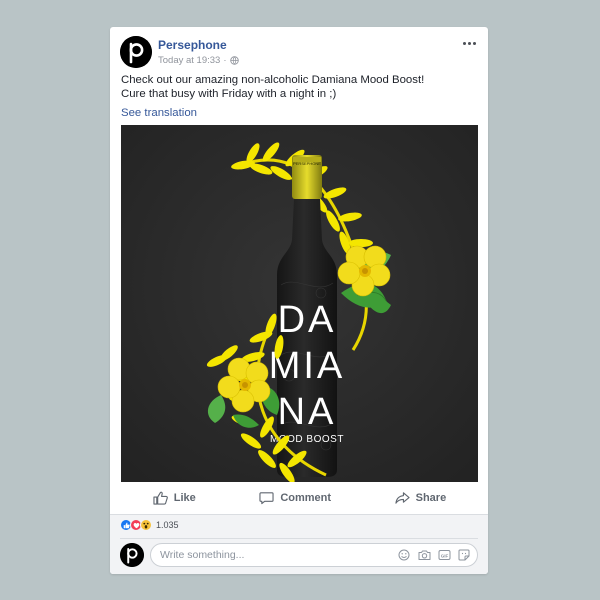  I want to click on gif-icon: GIF, so click(444, 555).